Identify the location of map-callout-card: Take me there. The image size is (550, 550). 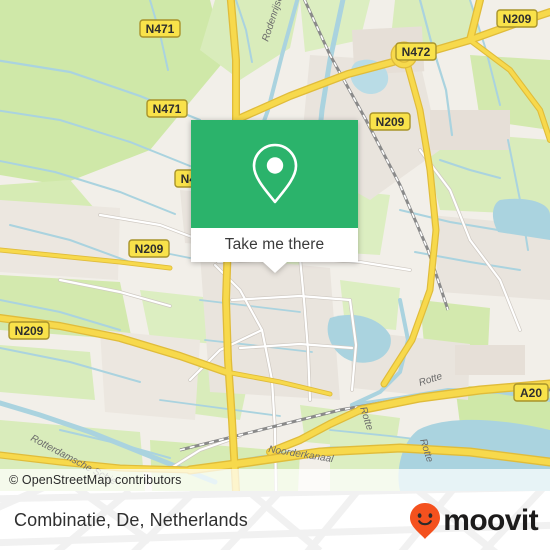
(274, 196).